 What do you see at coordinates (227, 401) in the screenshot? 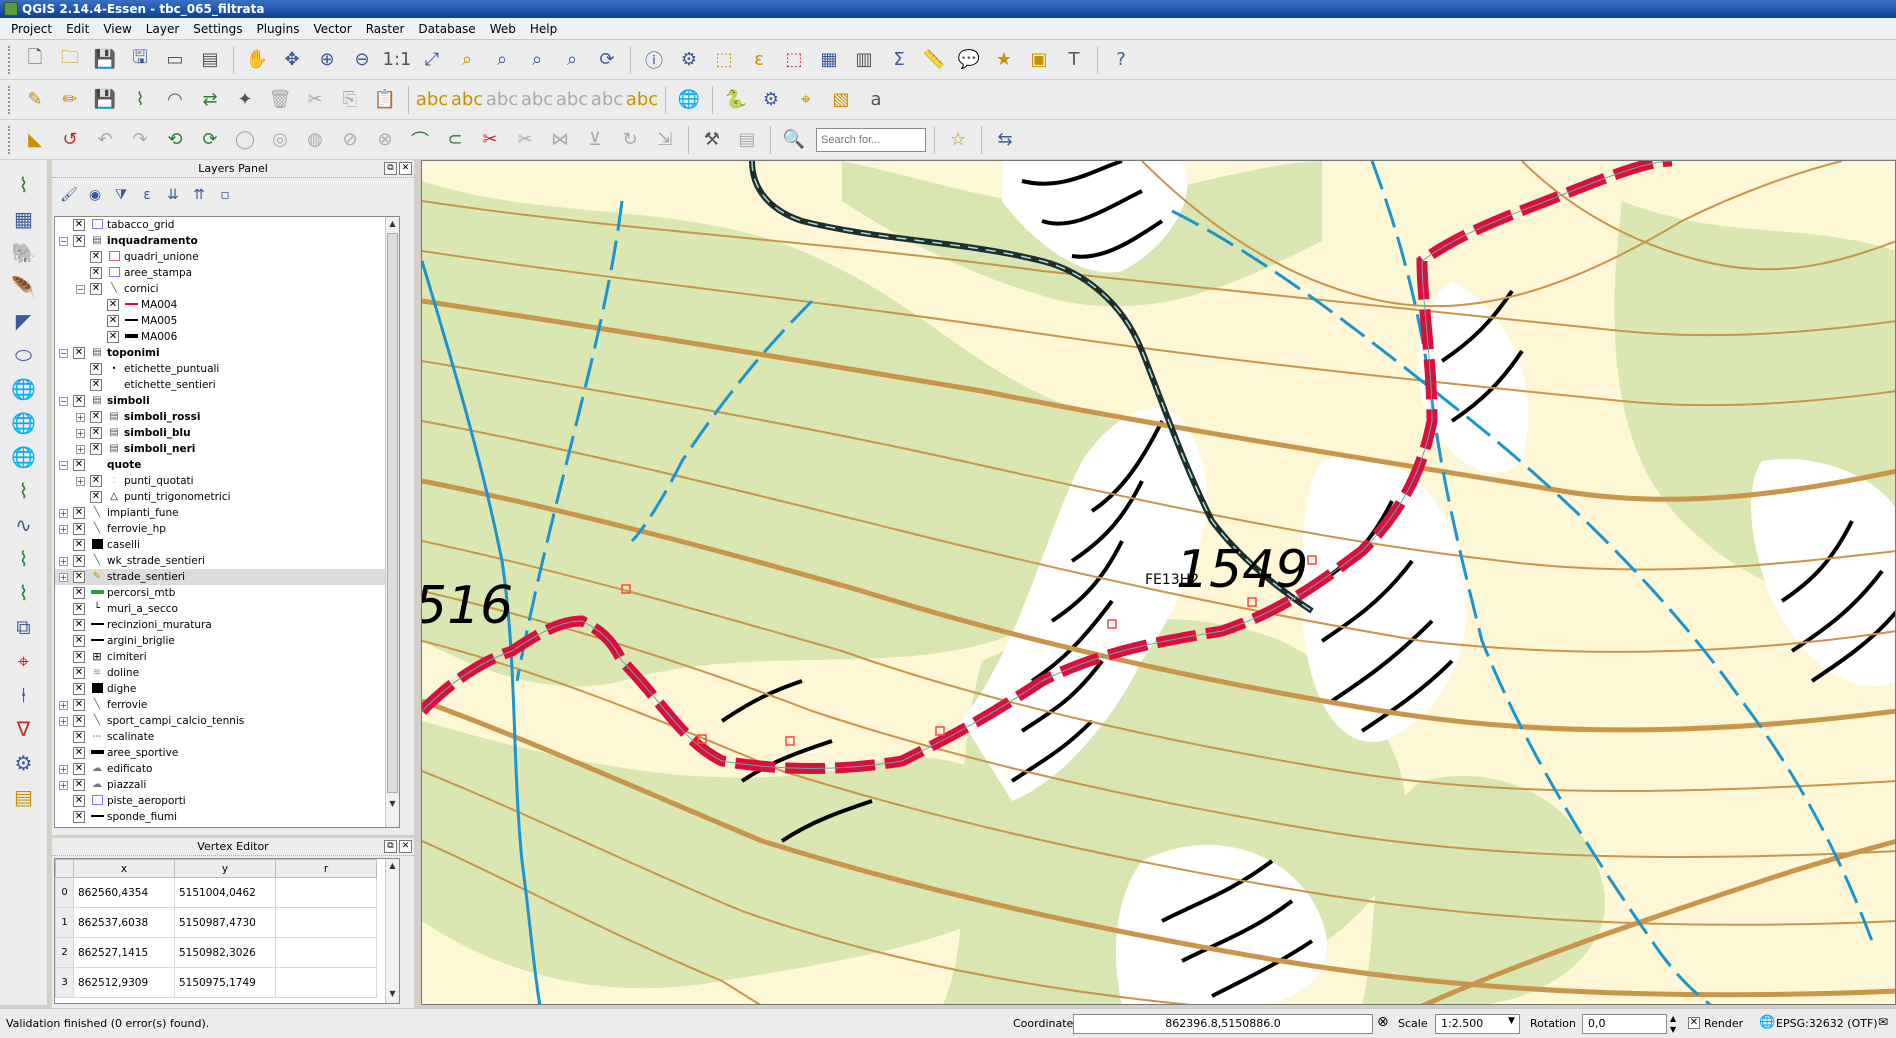
I see `layer-item: − ✕ ▤ simboli` at bounding box center [227, 401].